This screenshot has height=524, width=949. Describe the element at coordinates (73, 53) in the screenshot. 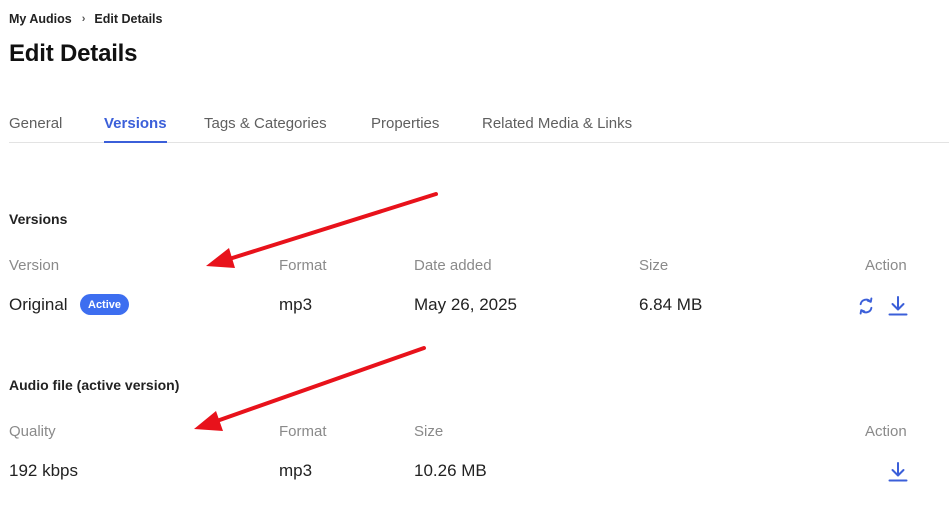

I see `page-title: Edit Details` at that location.